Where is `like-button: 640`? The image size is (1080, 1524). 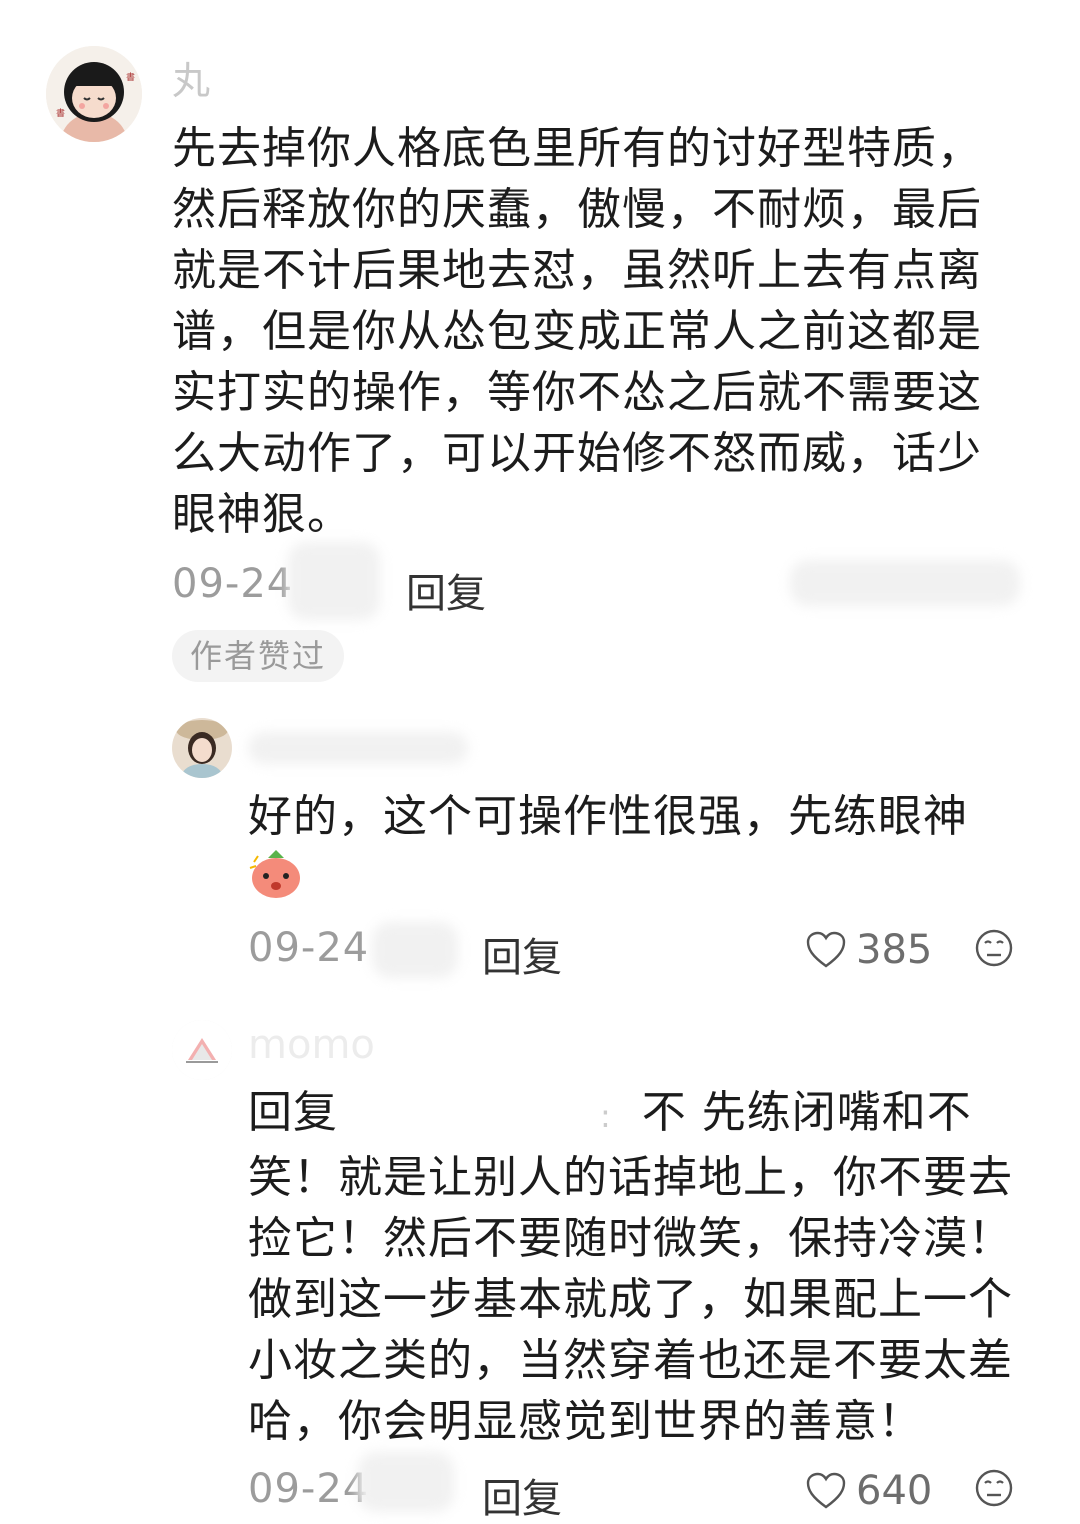 like-button: 640 is located at coordinates (869, 1491).